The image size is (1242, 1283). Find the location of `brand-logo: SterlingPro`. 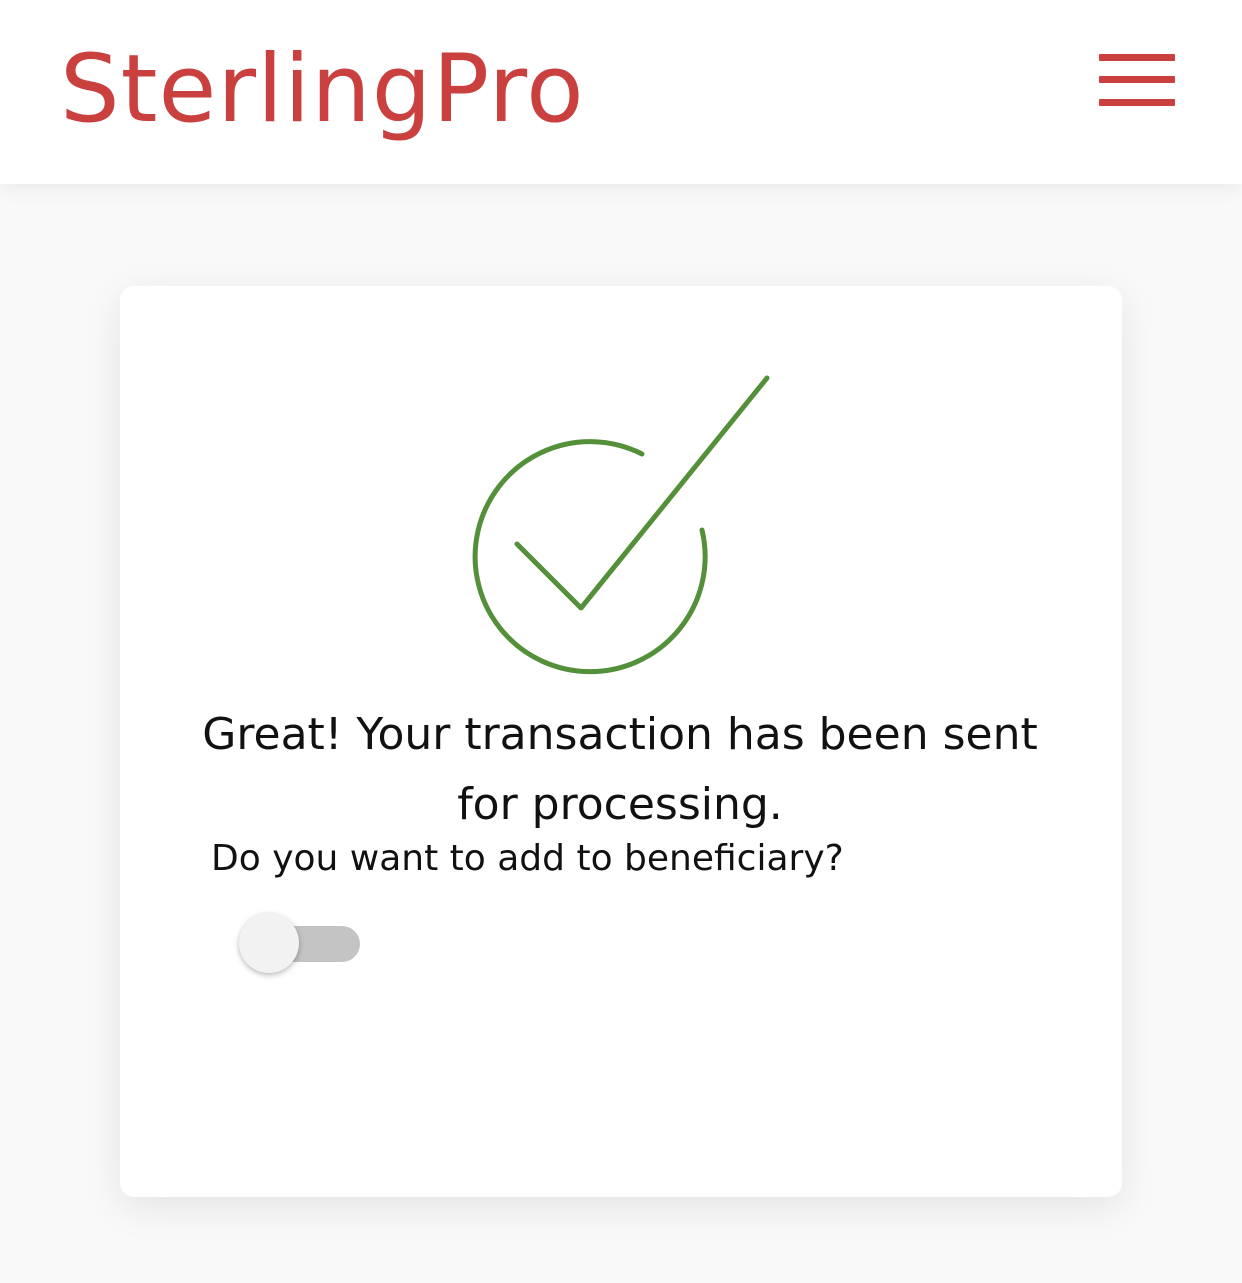

brand-logo: SterlingPro is located at coordinates (322, 89).